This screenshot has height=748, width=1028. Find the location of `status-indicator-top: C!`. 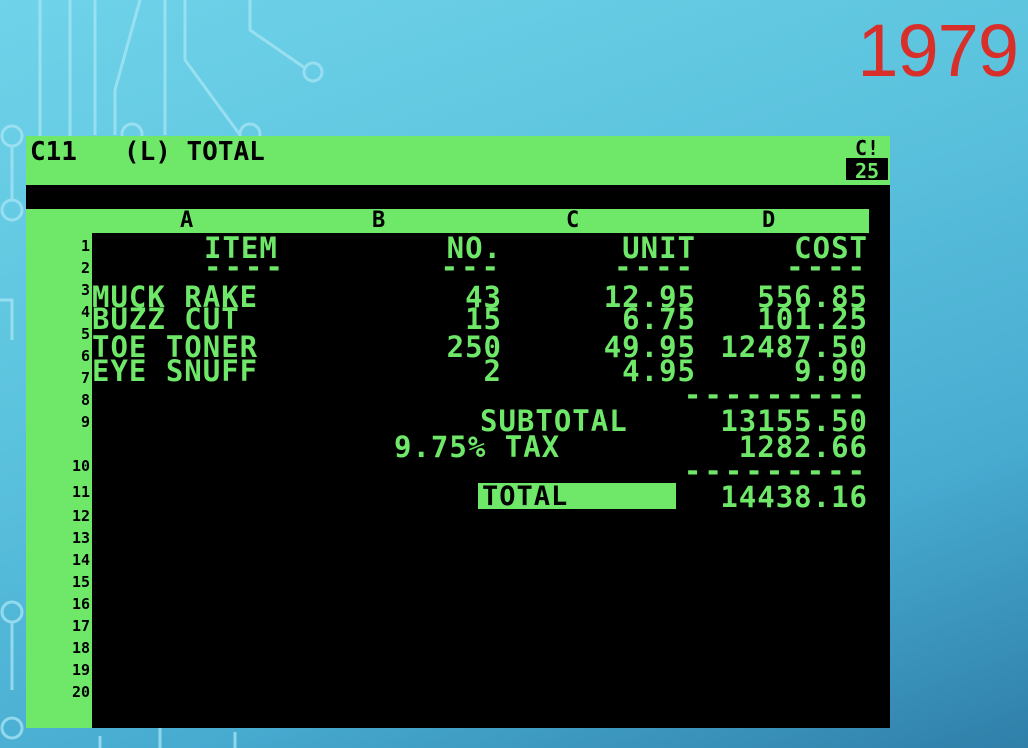

status-indicator-top: C! is located at coordinates (867, 148).